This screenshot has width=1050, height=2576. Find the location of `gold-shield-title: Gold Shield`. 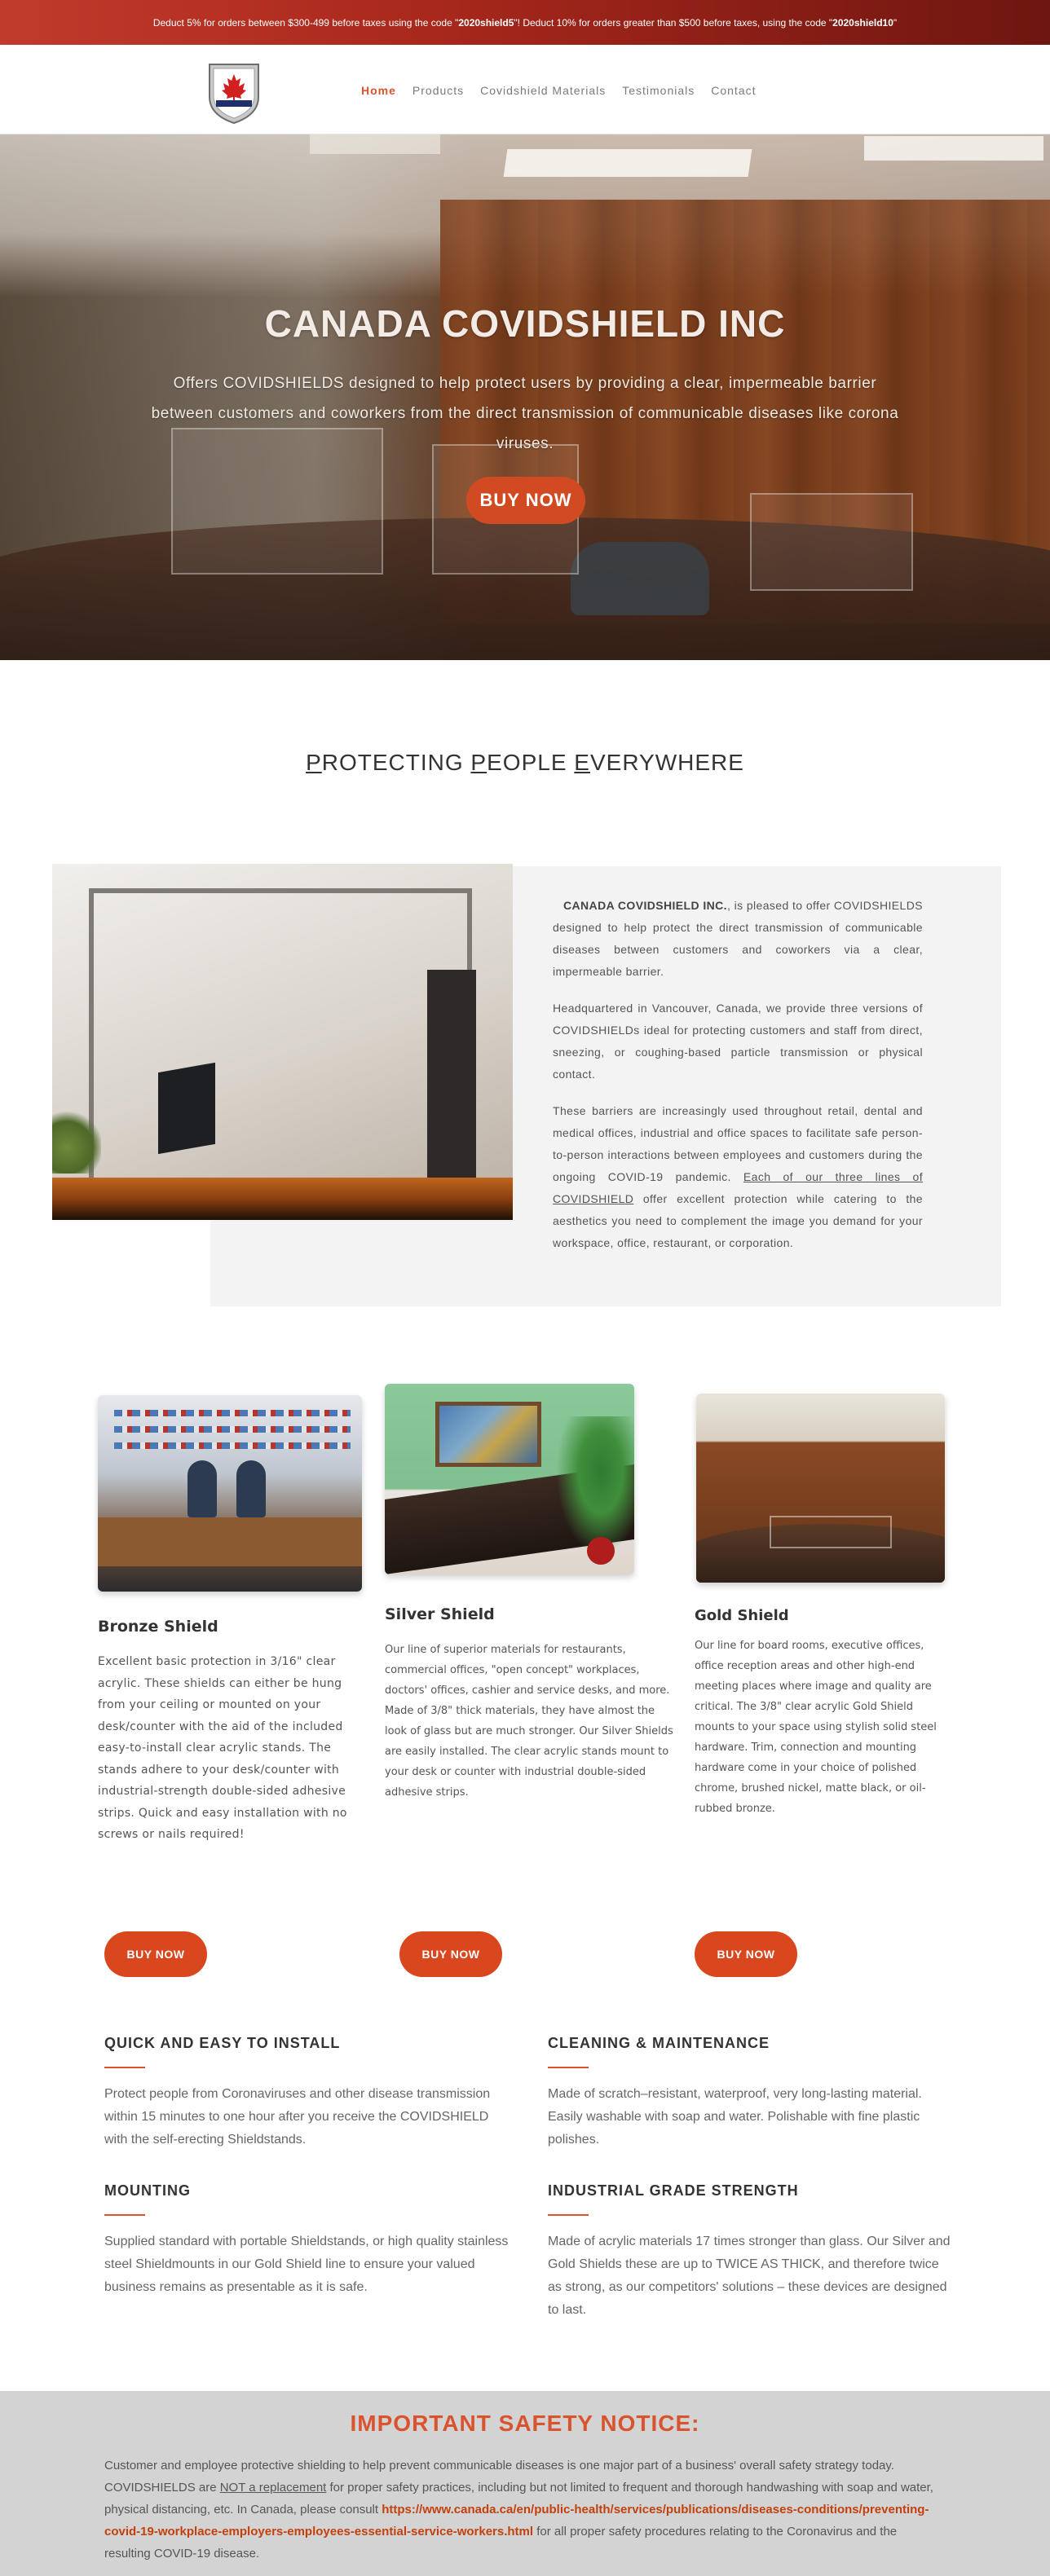

gold-shield-title: Gold Shield is located at coordinates (742, 1616).